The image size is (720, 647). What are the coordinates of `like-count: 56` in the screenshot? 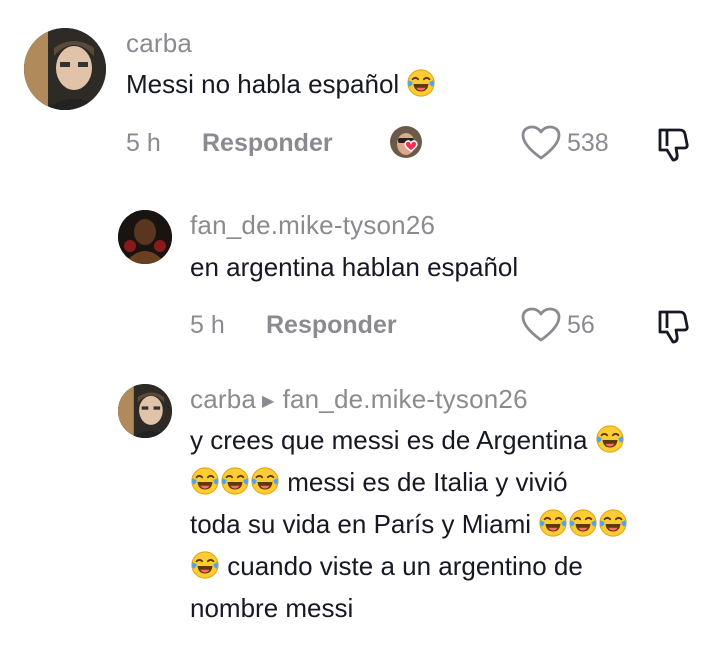 It's located at (581, 324).